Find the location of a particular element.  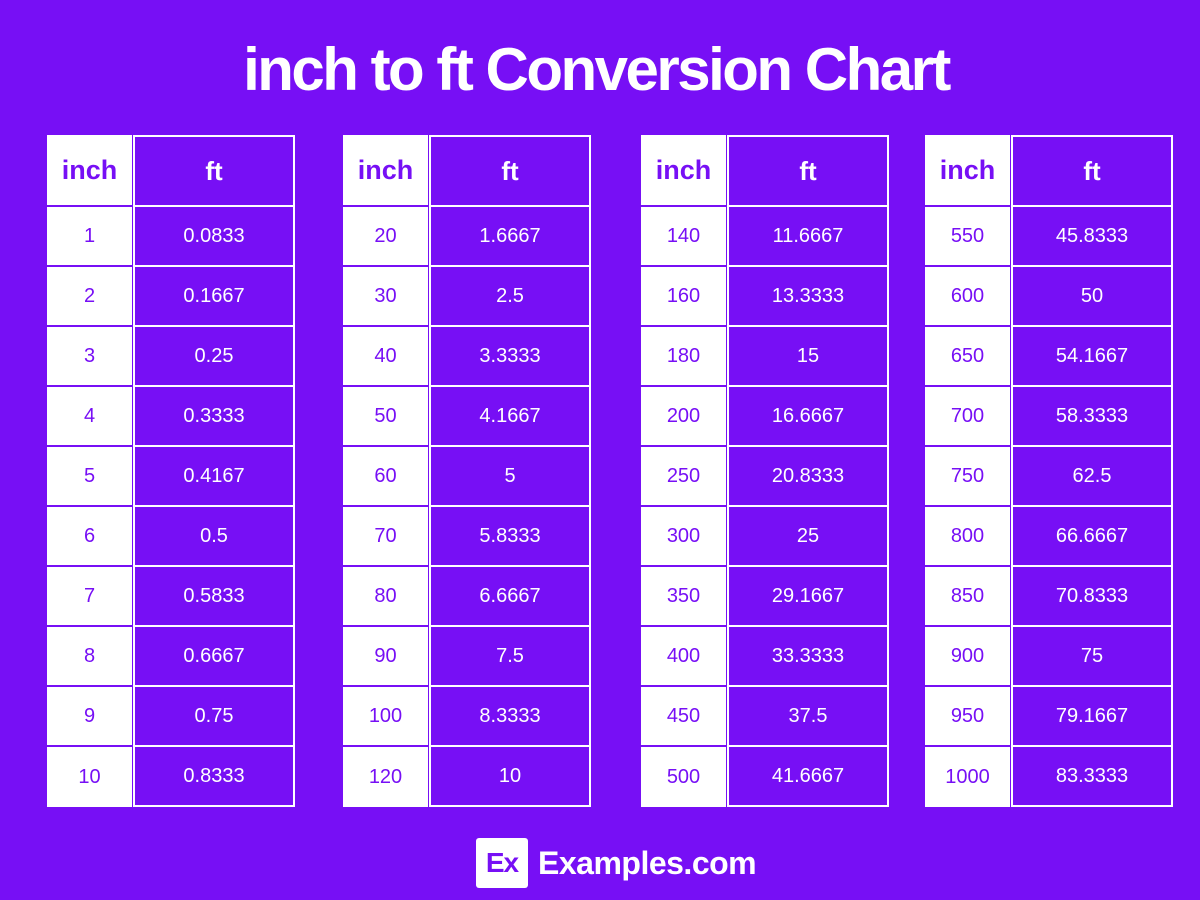

inch-cell: 1000 is located at coordinates (968, 777).